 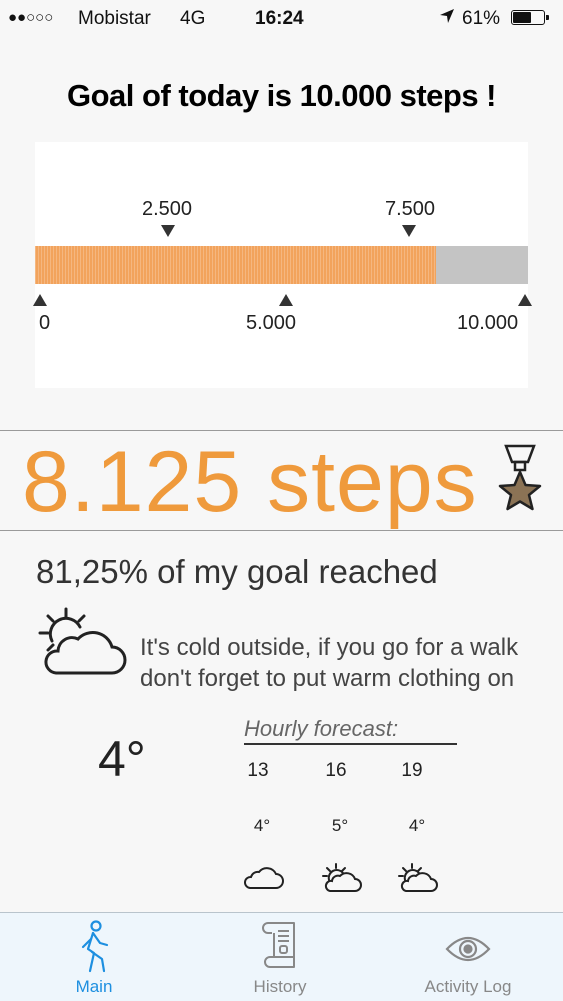 I want to click on scroll-icon, so click(x=278, y=945).